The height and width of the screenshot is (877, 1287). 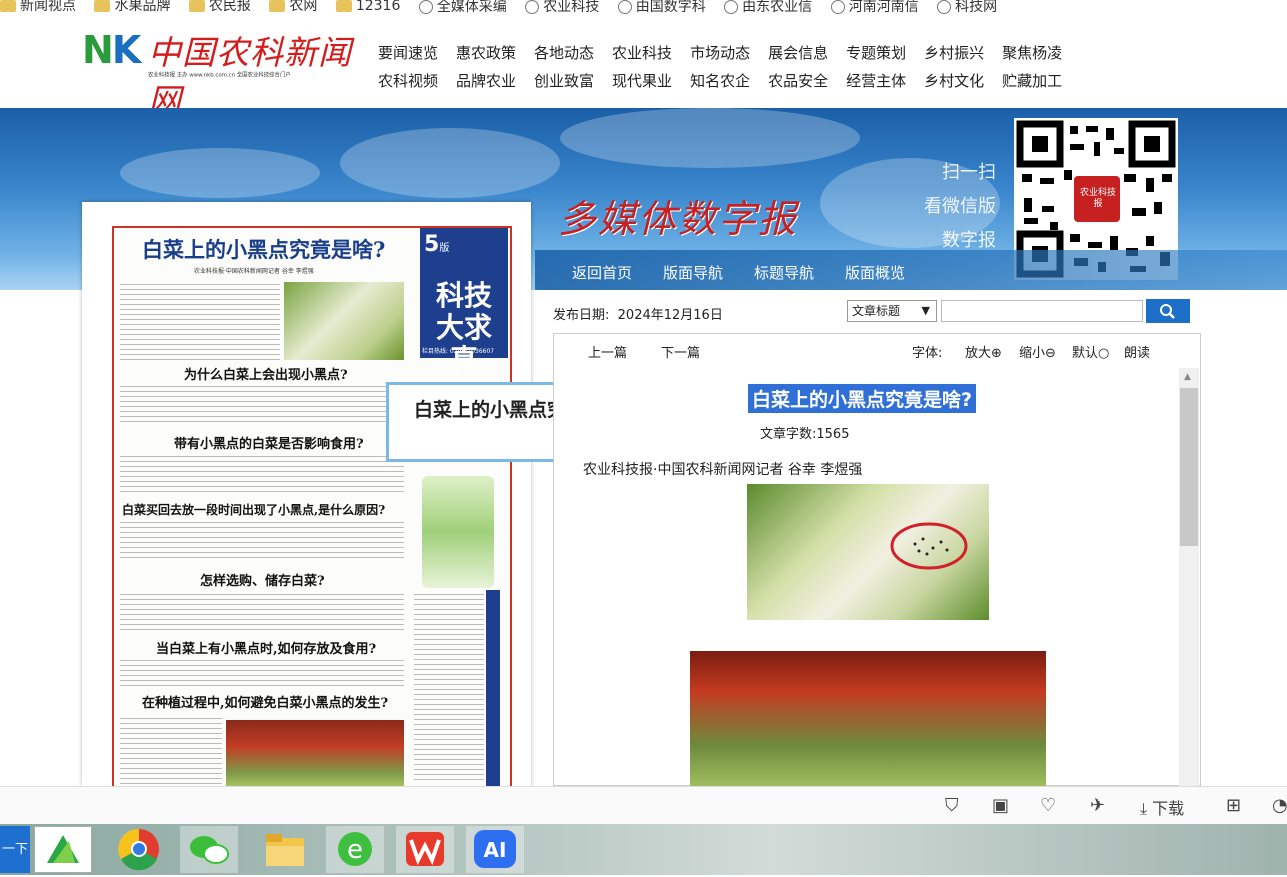 What do you see at coordinates (720, 52) in the screenshot?
I see `nav-link: 市场动态` at bounding box center [720, 52].